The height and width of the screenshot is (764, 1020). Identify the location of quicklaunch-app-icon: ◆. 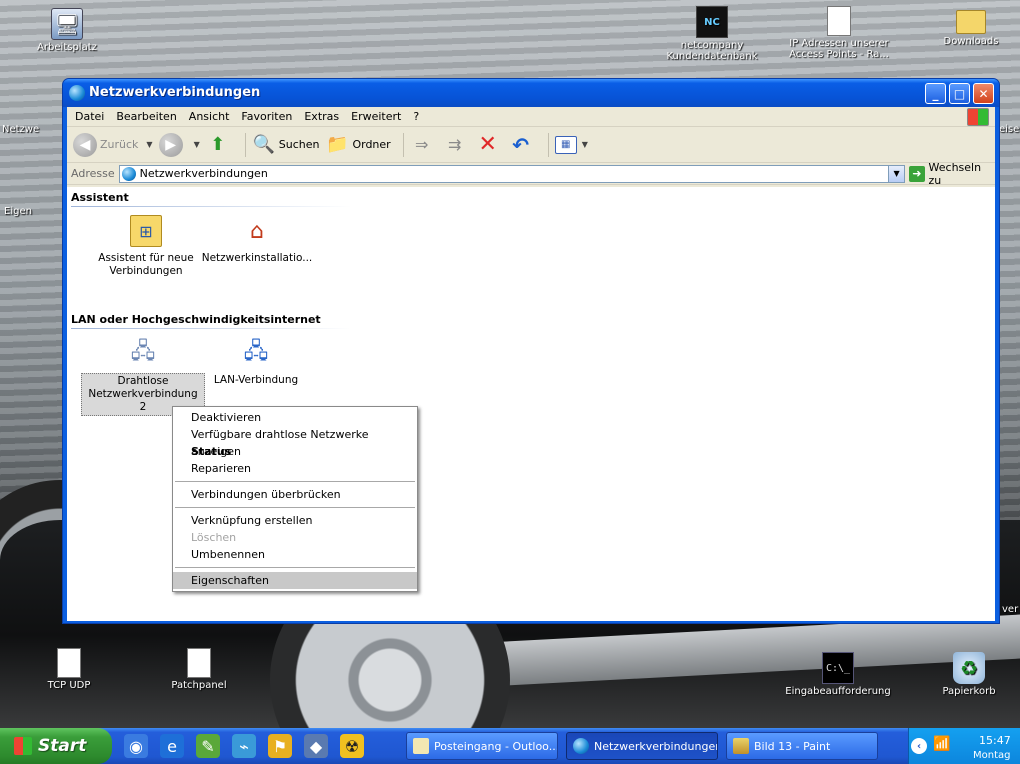
(316, 746).